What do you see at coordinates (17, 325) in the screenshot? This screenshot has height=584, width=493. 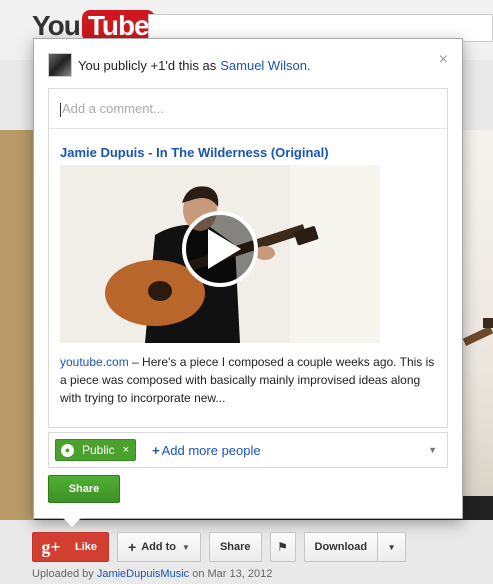 I see `video-player-left-edge` at bounding box center [17, 325].